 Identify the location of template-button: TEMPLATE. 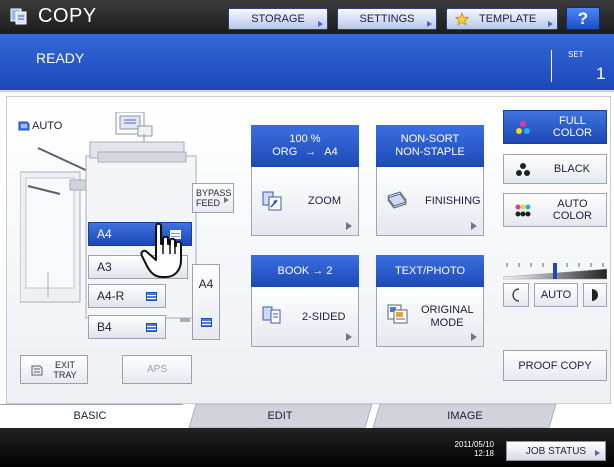
(502, 19).